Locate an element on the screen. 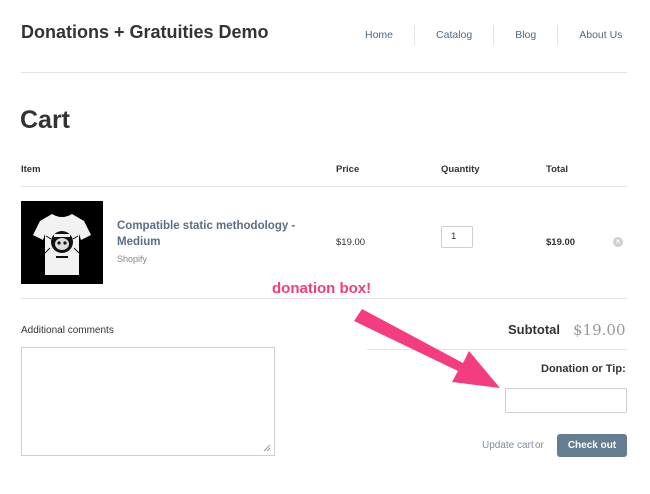 This screenshot has width=650, height=494. comments-textarea is located at coordinates (148, 401).